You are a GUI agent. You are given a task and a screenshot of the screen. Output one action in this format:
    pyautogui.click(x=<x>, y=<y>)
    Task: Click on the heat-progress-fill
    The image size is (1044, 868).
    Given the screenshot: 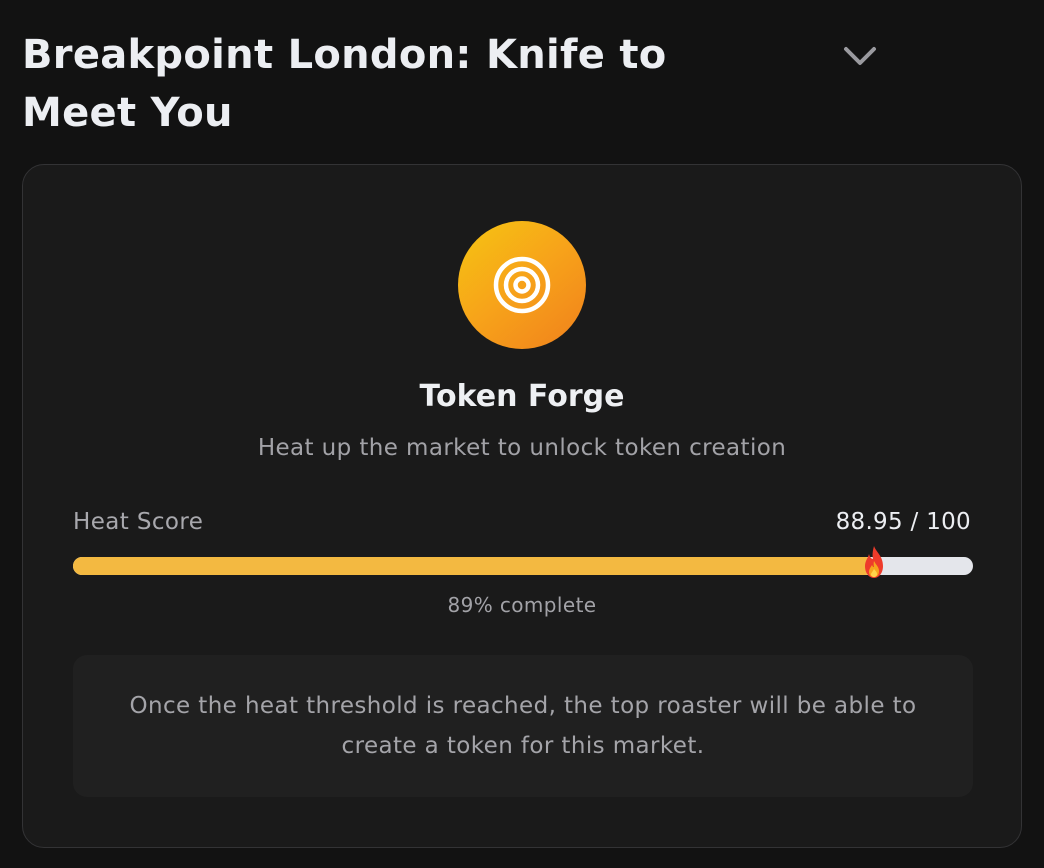 What is the action you would take?
    pyautogui.click(x=473, y=566)
    